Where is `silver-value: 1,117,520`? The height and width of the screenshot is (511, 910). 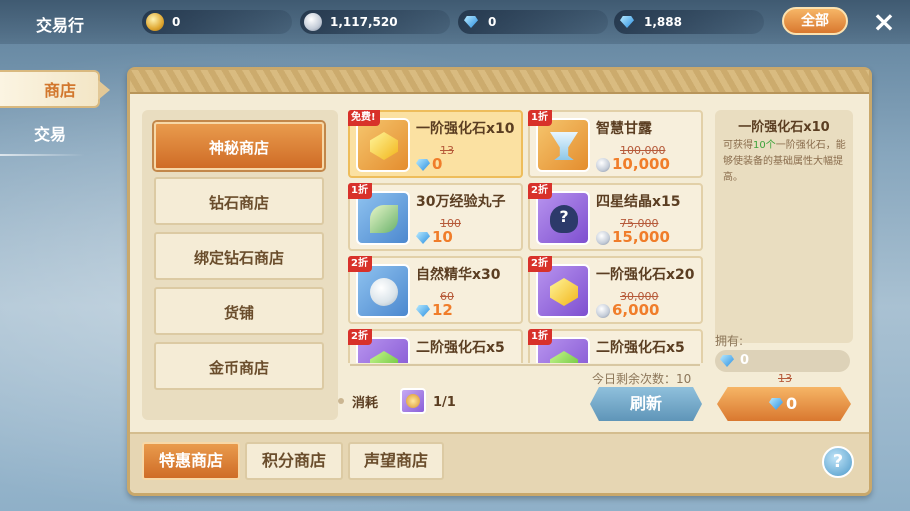
silver-value: 1,117,520 is located at coordinates (364, 22).